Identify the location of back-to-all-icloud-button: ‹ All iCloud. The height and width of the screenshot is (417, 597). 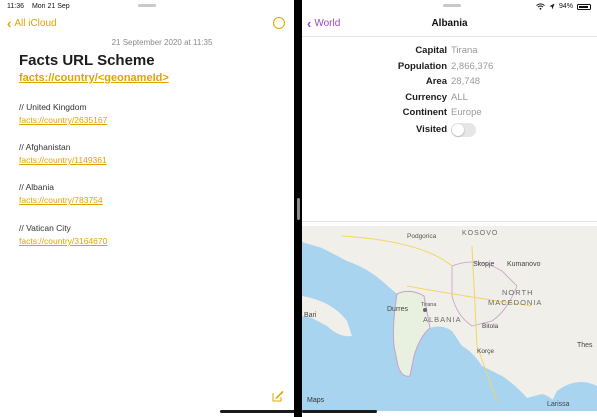
(32, 23).